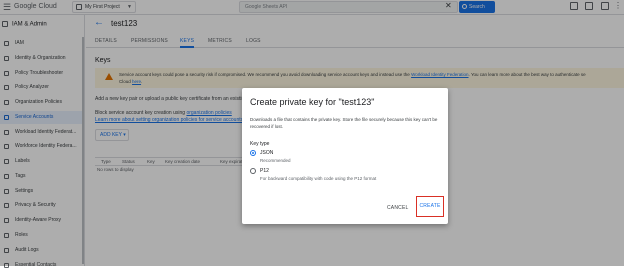  I want to click on cancel-button: CANCEL, so click(397, 208).